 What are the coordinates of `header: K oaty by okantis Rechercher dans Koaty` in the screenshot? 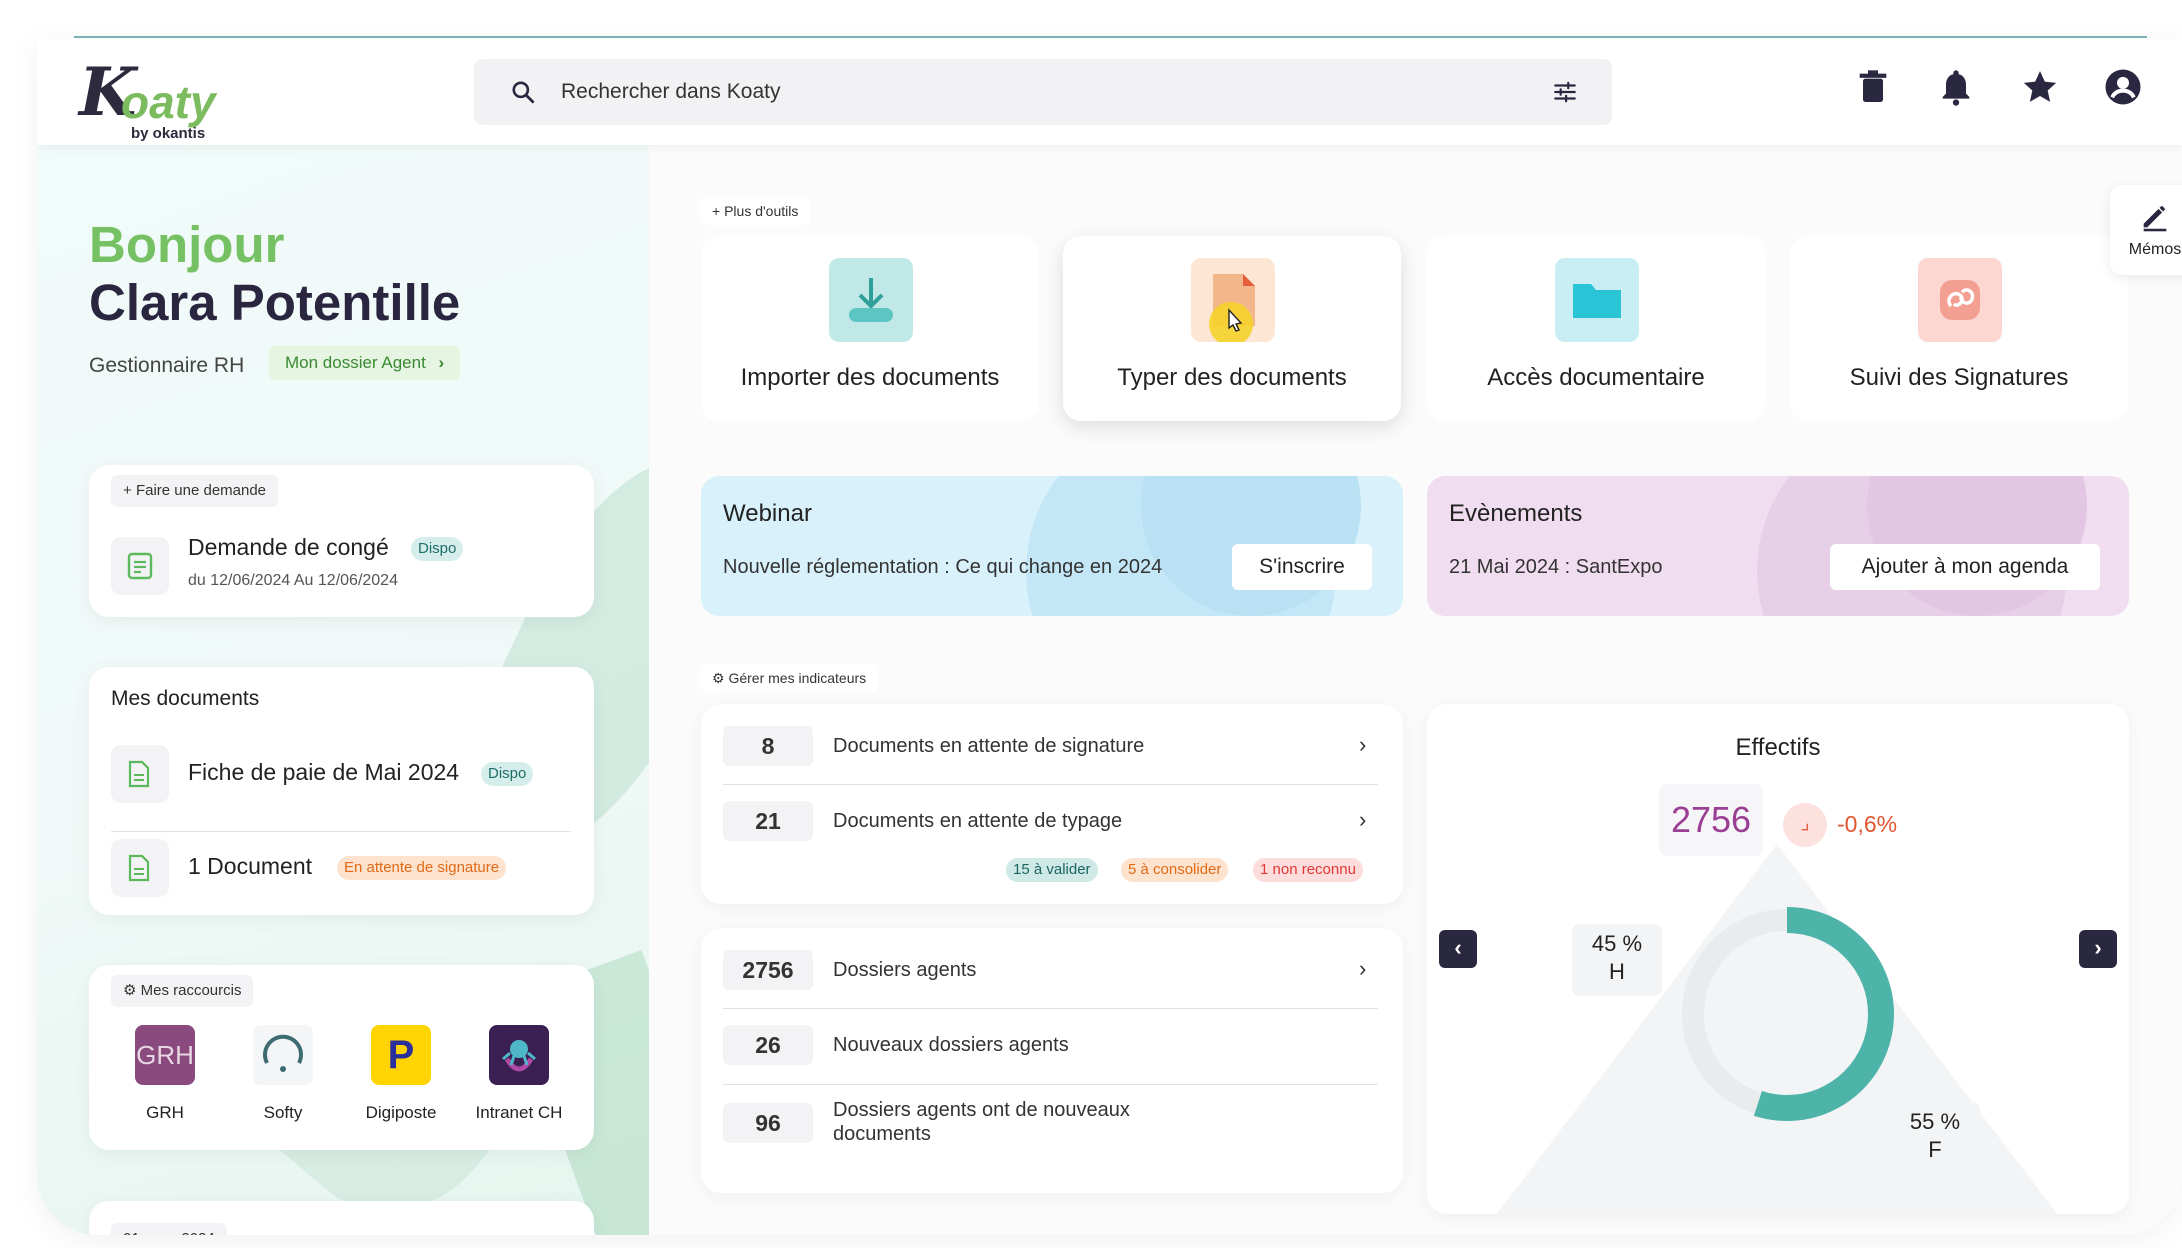 It's located at (1109, 92).